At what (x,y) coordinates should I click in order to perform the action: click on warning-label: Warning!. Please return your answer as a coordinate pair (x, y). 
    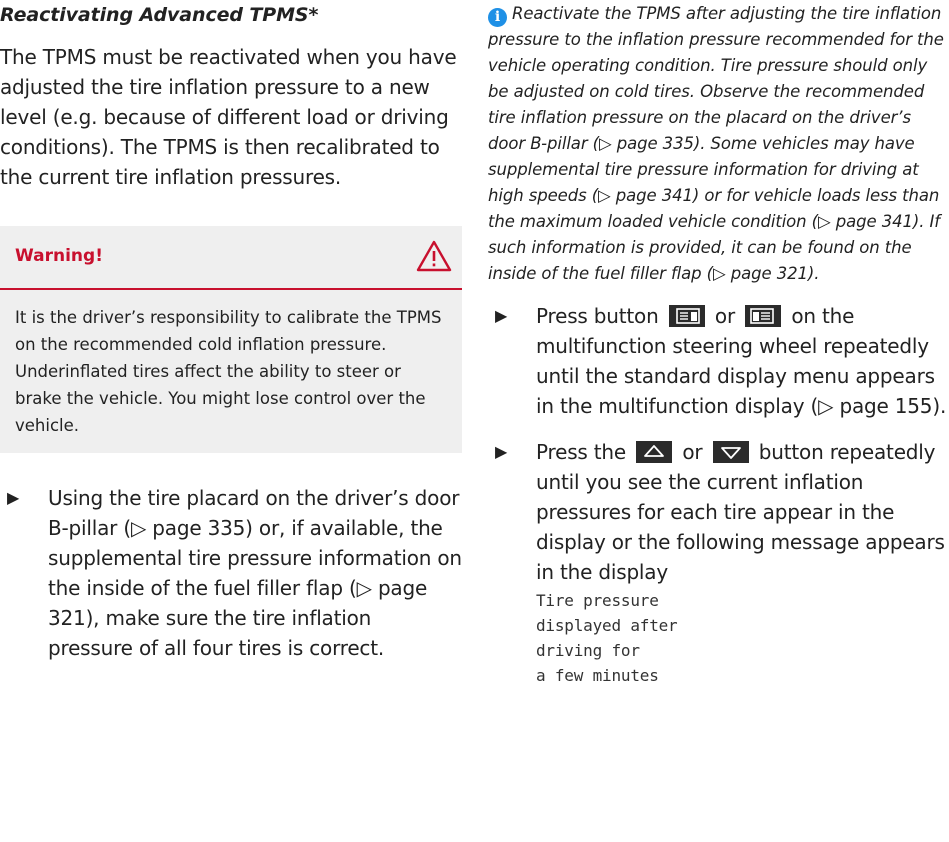
    Looking at the image, I should click on (59, 256).